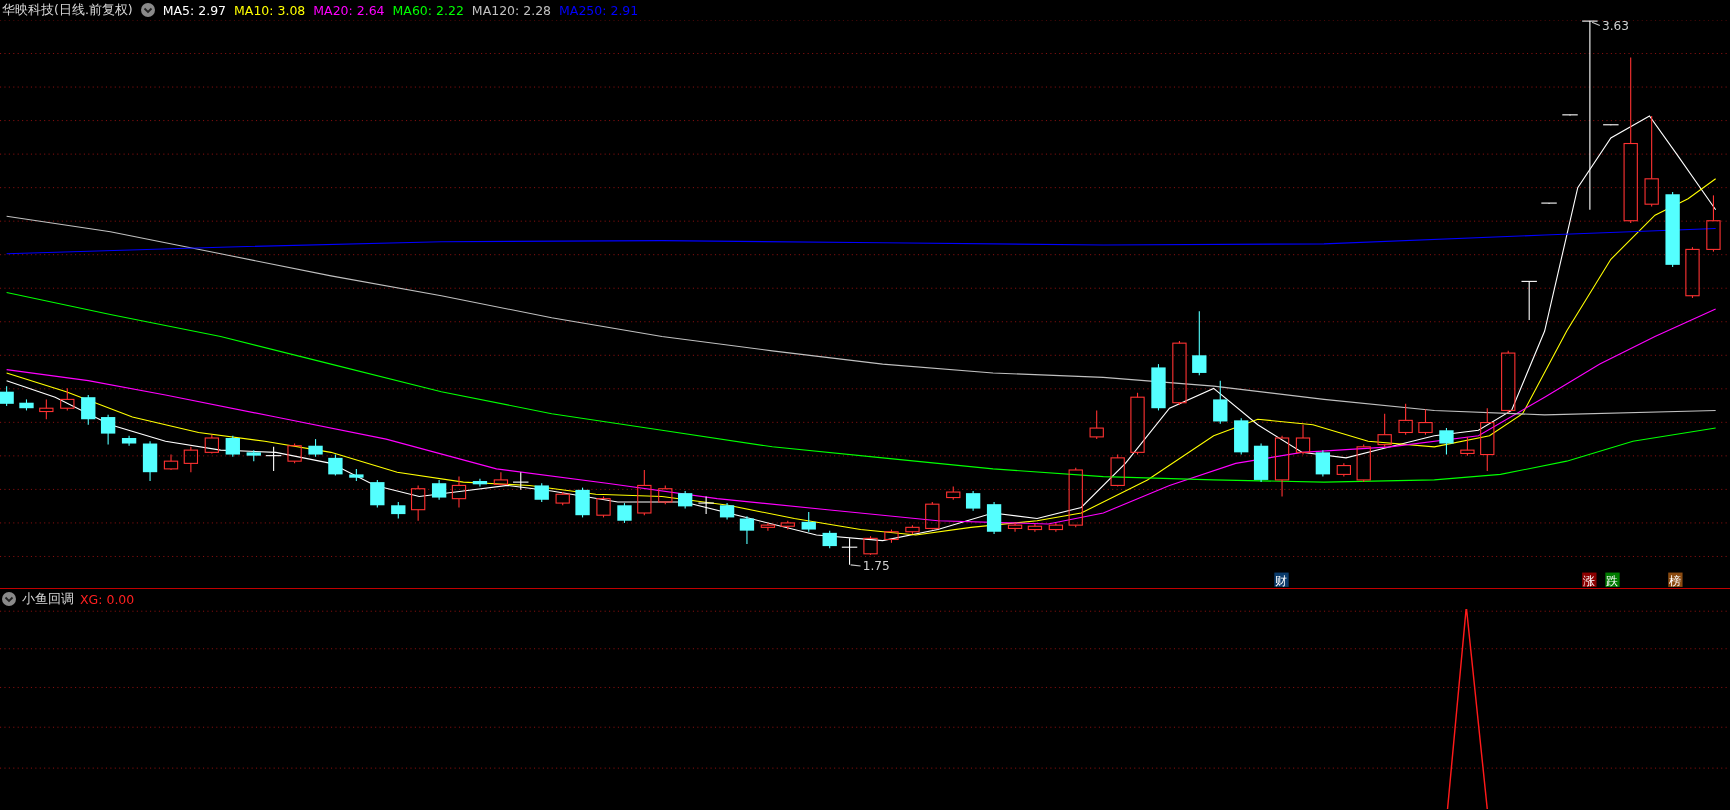 The height and width of the screenshot is (810, 1730). Describe the element at coordinates (107, 599) in the screenshot. I see `indicator-reading: XG: 0.00` at that location.